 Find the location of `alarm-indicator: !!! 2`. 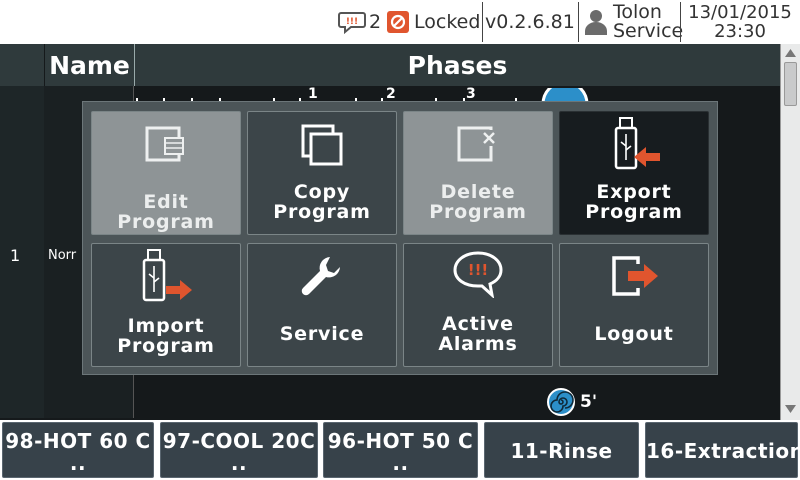

alarm-indicator: !!! 2 is located at coordinates (359, 22).